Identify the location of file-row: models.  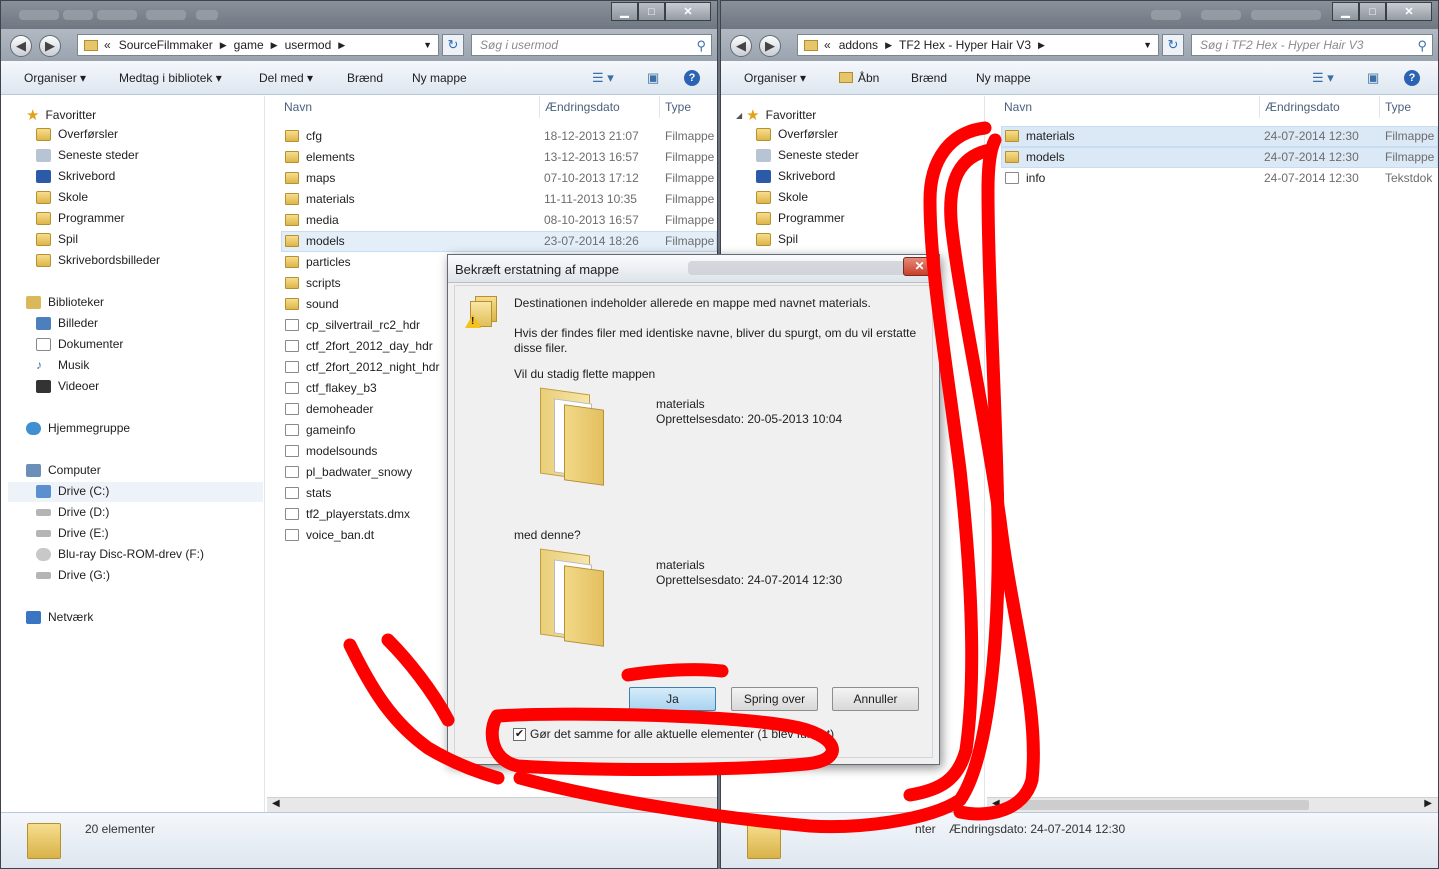
(315, 241).